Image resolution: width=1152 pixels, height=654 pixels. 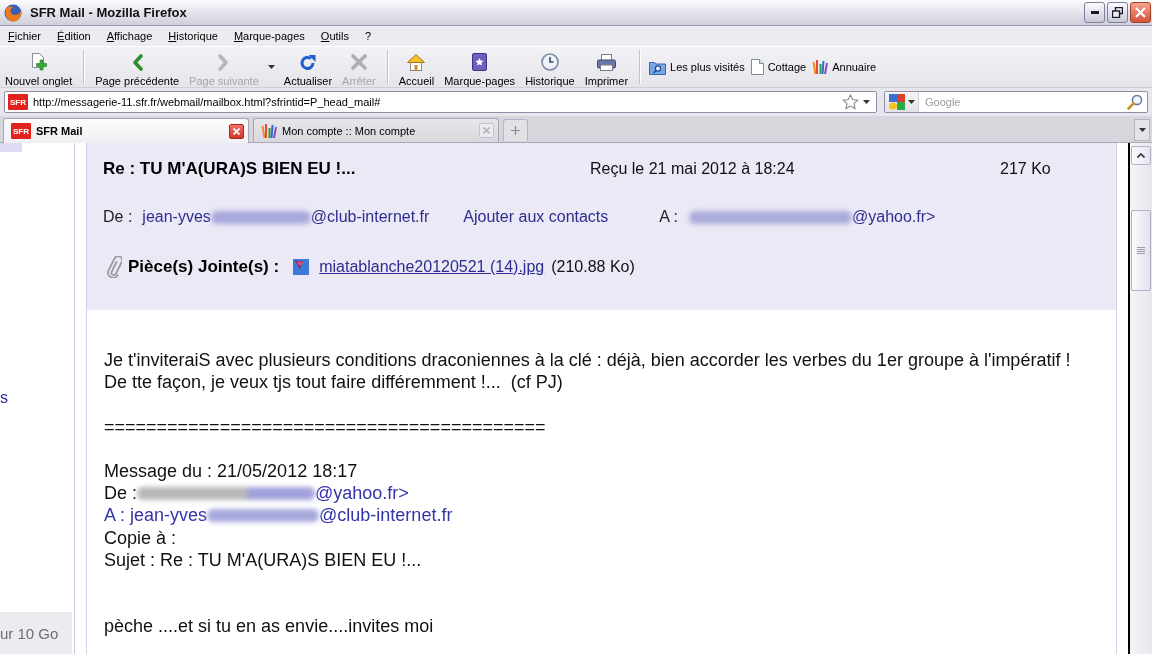 I want to click on sidebar-item-highlight, so click(x=11, y=147).